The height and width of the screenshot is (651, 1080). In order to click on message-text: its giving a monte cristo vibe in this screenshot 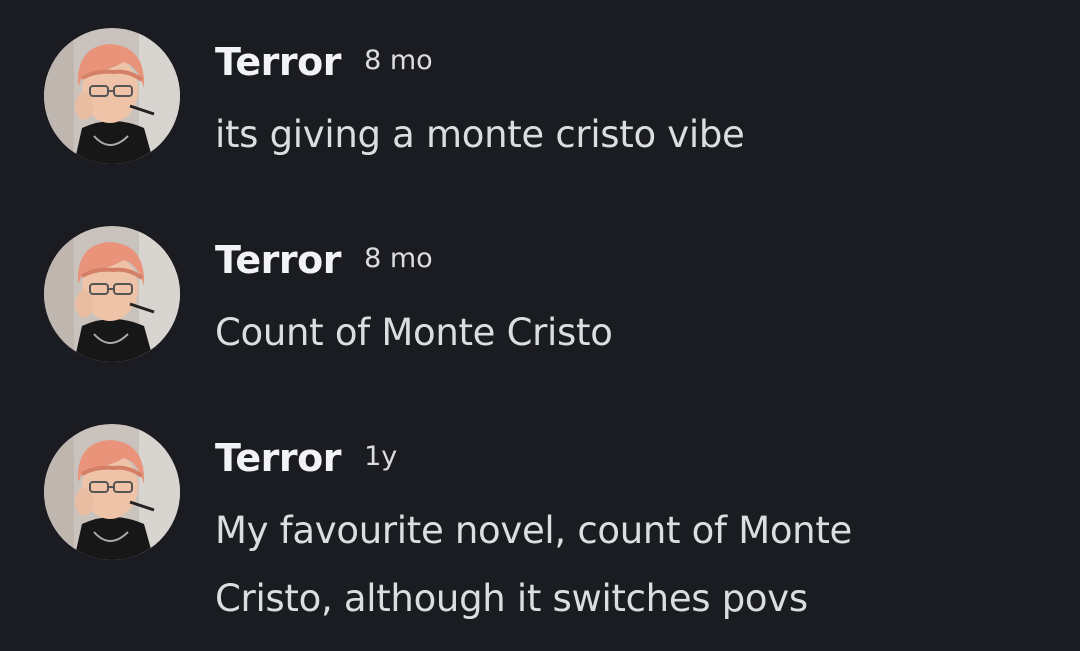, I will do `click(480, 134)`.